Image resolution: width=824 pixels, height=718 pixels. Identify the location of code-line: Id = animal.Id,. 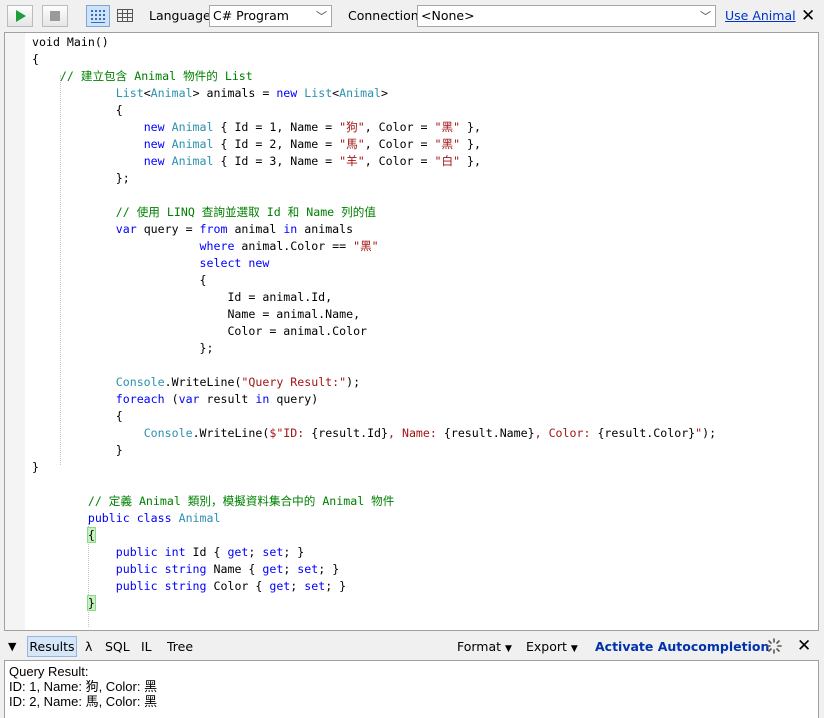
(182, 297).